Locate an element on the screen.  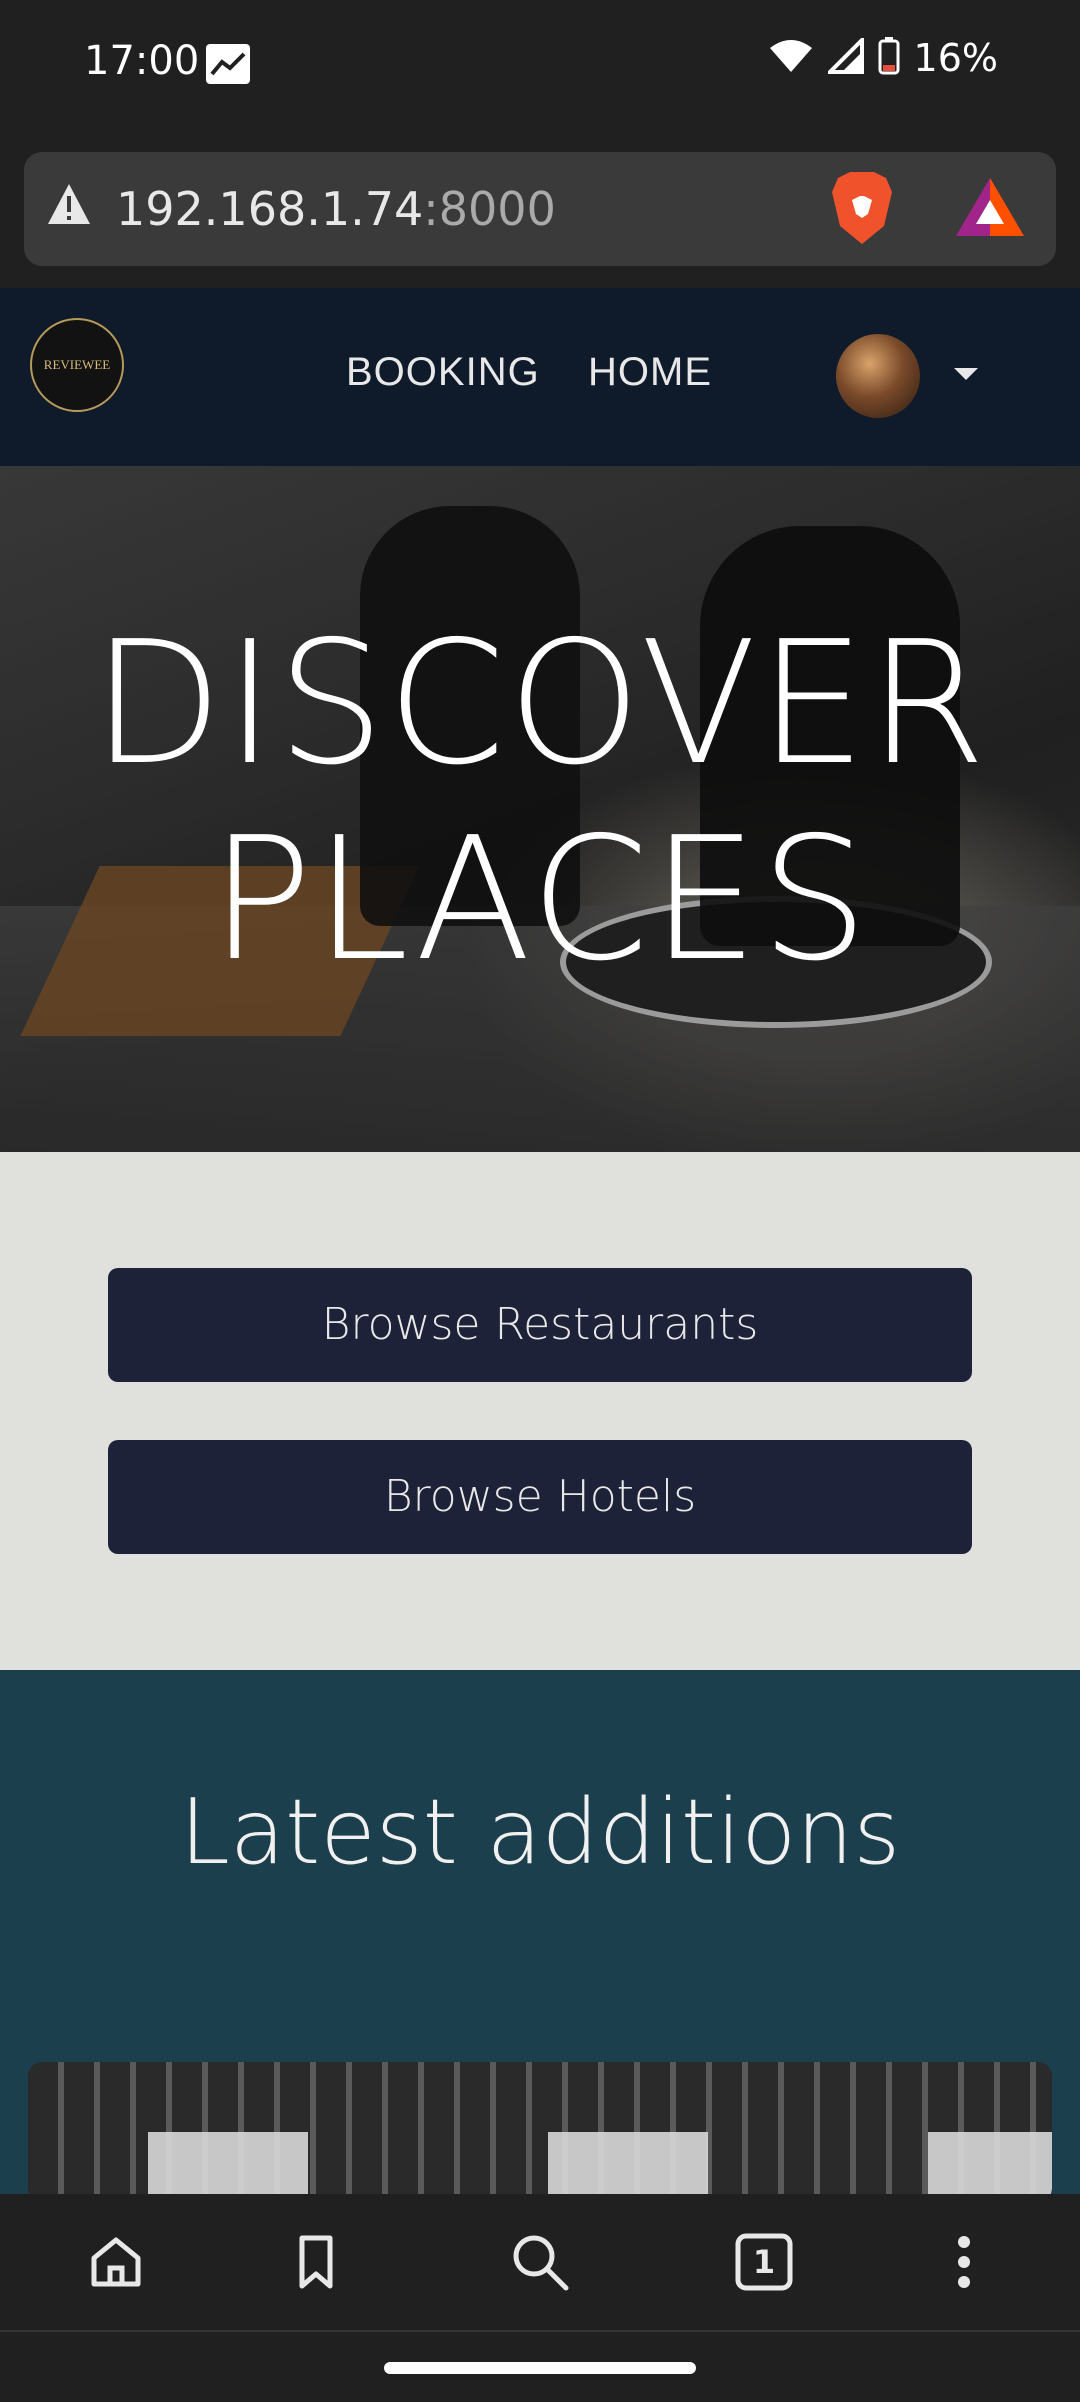
home-icon is located at coordinates (116, 2262).